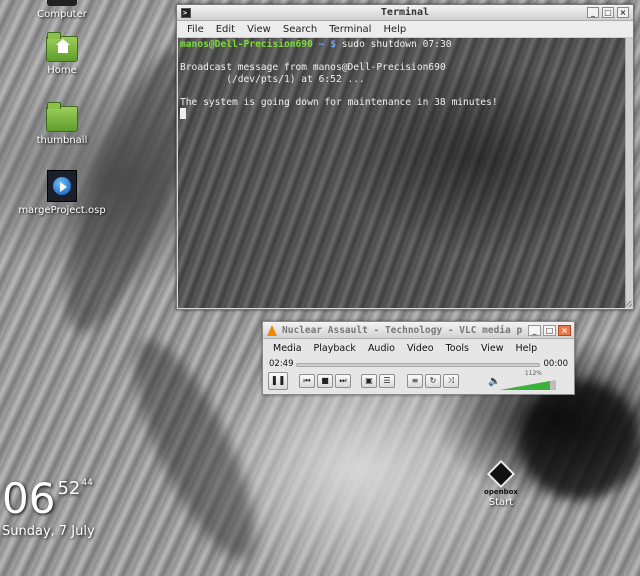  What do you see at coordinates (501, 502) in the screenshot?
I see `start-label: Start` at bounding box center [501, 502].